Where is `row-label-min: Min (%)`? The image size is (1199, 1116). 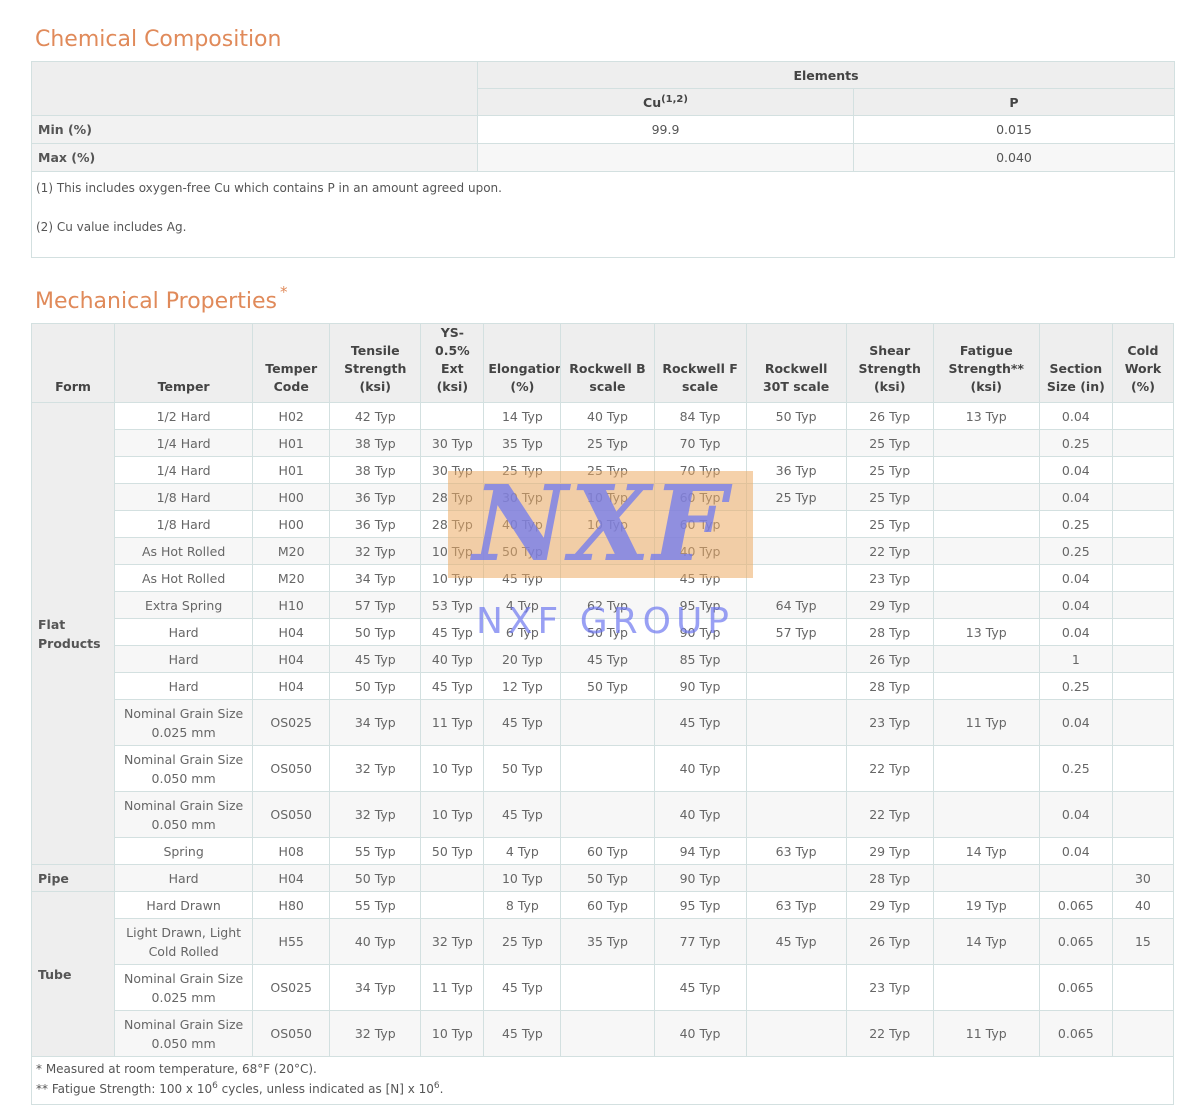
row-label-min: Min (%) is located at coordinates (254, 129).